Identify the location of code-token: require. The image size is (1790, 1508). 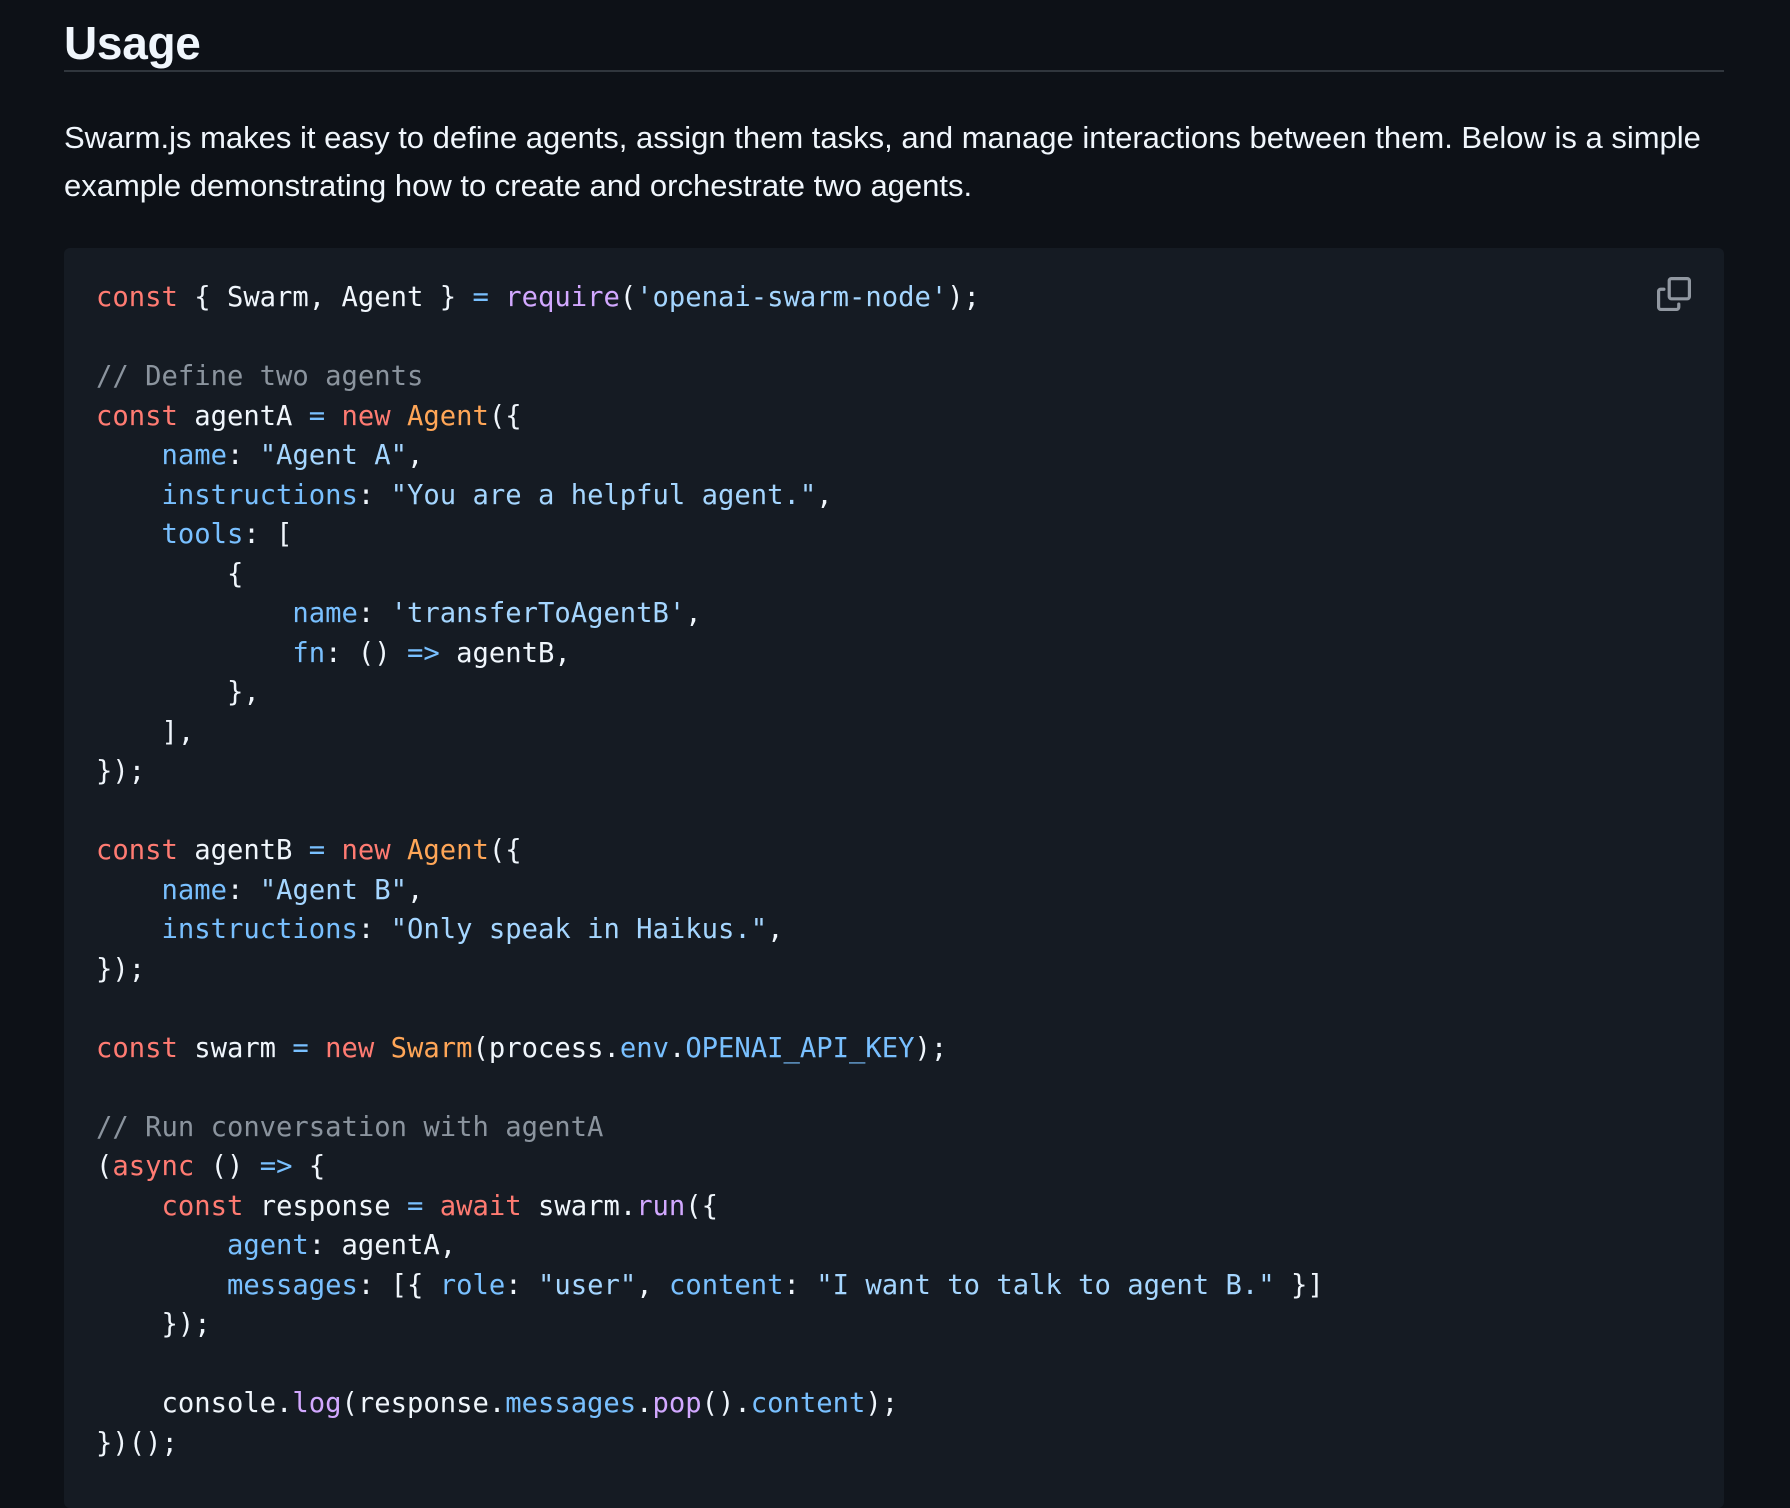
(562, 297).